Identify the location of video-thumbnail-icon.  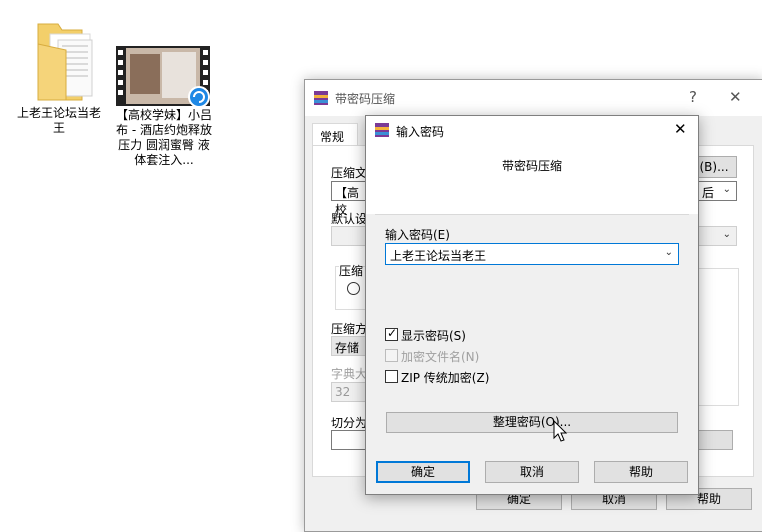
(163, 77).